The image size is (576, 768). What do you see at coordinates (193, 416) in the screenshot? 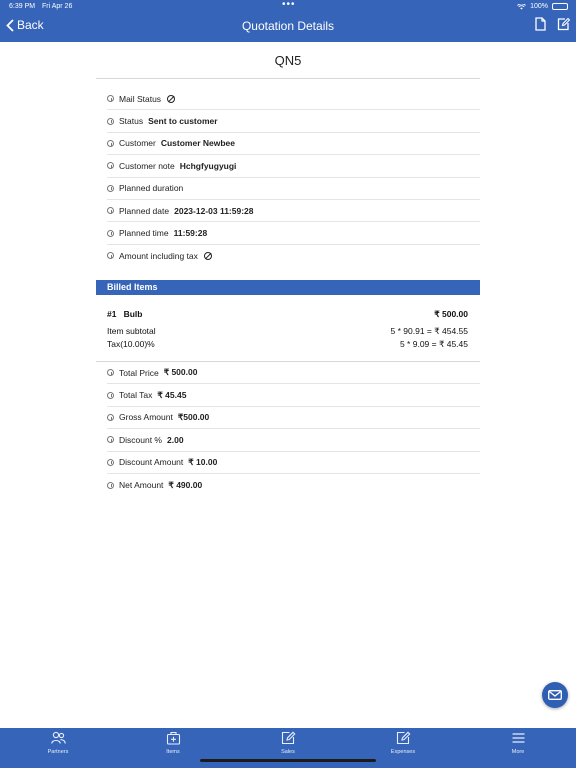
I see `total-value: ₹500.00` at bounding box center [193, 416].